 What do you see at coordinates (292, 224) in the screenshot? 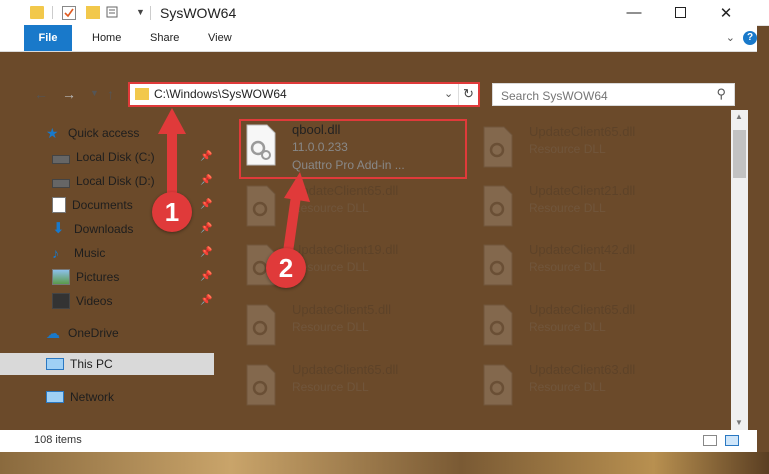
I see `arrow-2-shaft` at bounding box center [292, 224].